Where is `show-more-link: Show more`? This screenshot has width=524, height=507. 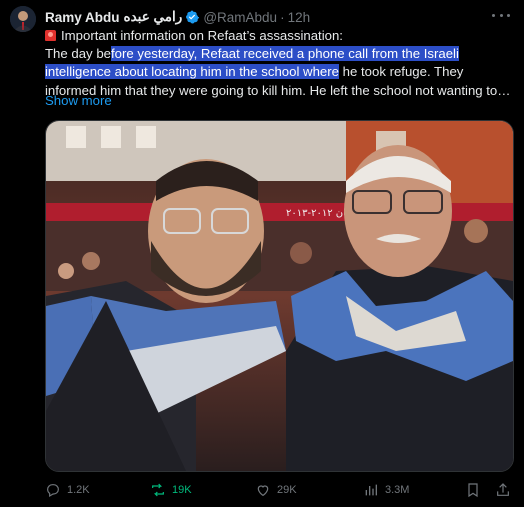 show-more-link: Show more is located at coordinates (78, 100).